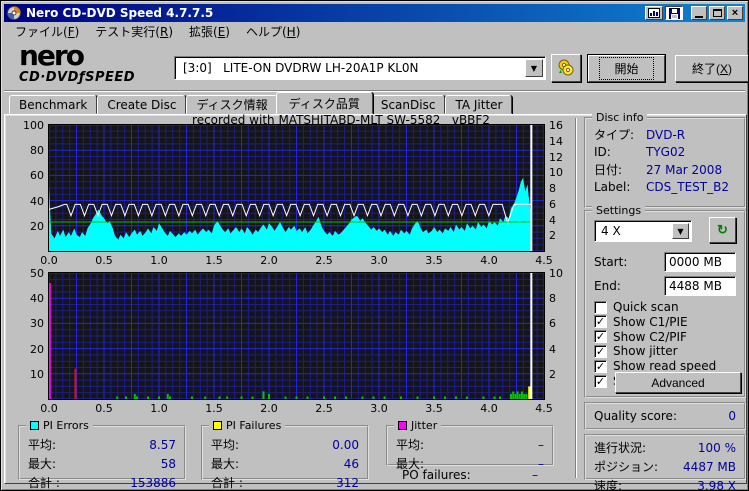 This screenshot has width=749, height=491. What do you see at coordinates (232, 104) in the screenshot?
I see `tab-2: ディスク情報` at bounding box center [232, 104].